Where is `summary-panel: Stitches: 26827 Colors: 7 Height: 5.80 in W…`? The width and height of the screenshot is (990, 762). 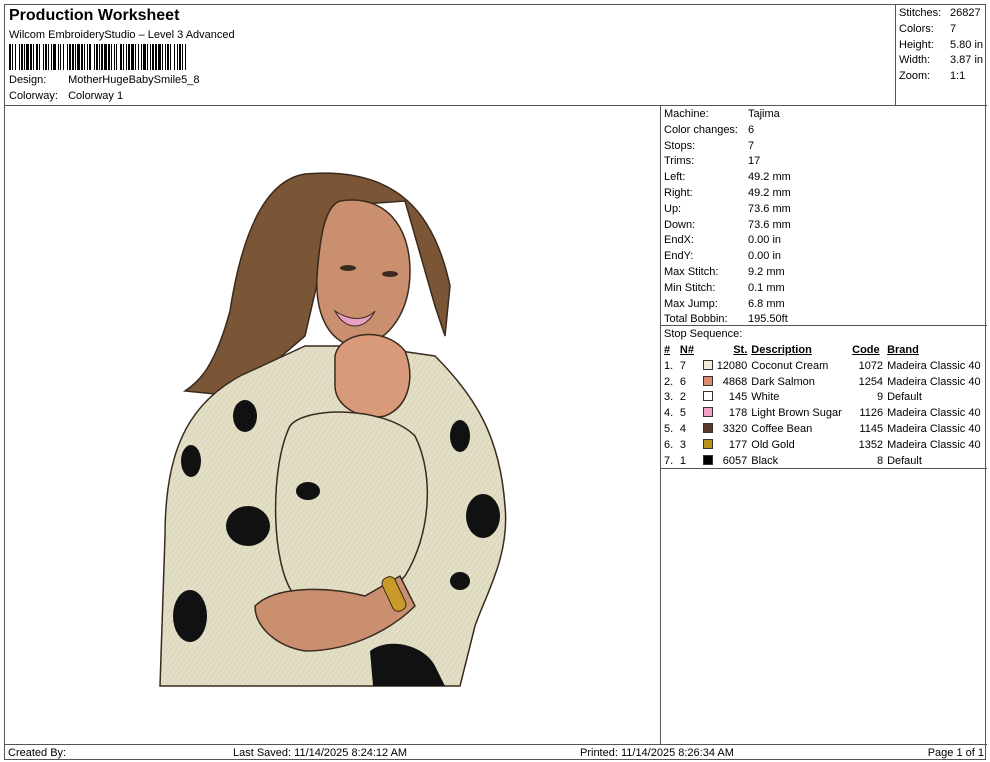
summary-panel: Stitches: 26827 Colors: 7 Height: 5.80 in W… is located at coordinates (941, 55).